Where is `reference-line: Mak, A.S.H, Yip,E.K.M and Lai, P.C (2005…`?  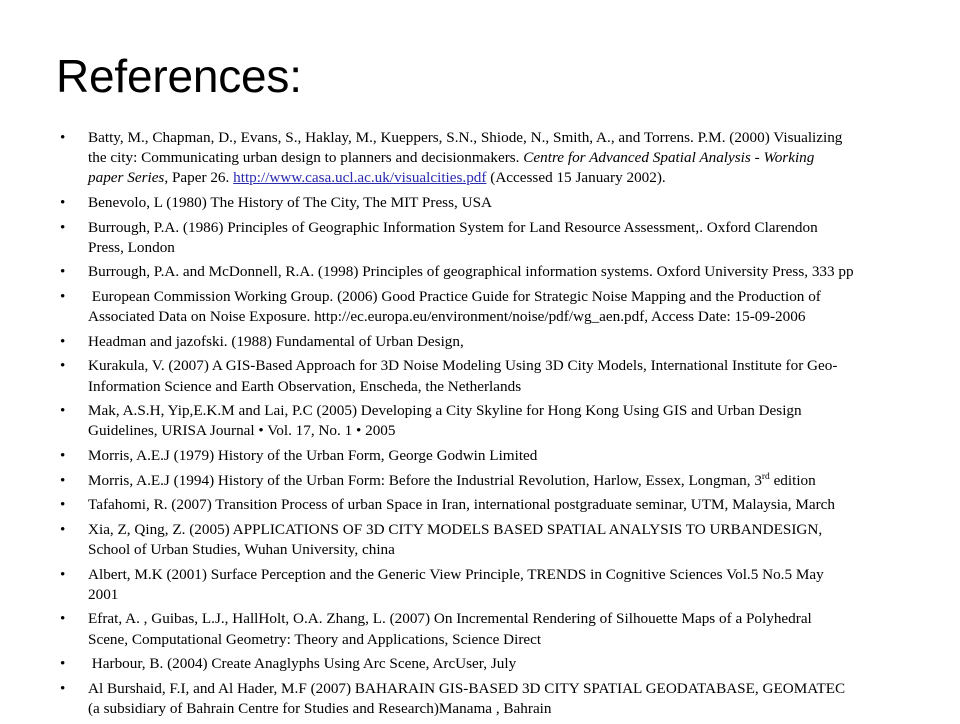
reference-line: Mak, A.S.H, Yip,E.K.M and Lai, P.C (2005… is located at coordinates (445, 411).